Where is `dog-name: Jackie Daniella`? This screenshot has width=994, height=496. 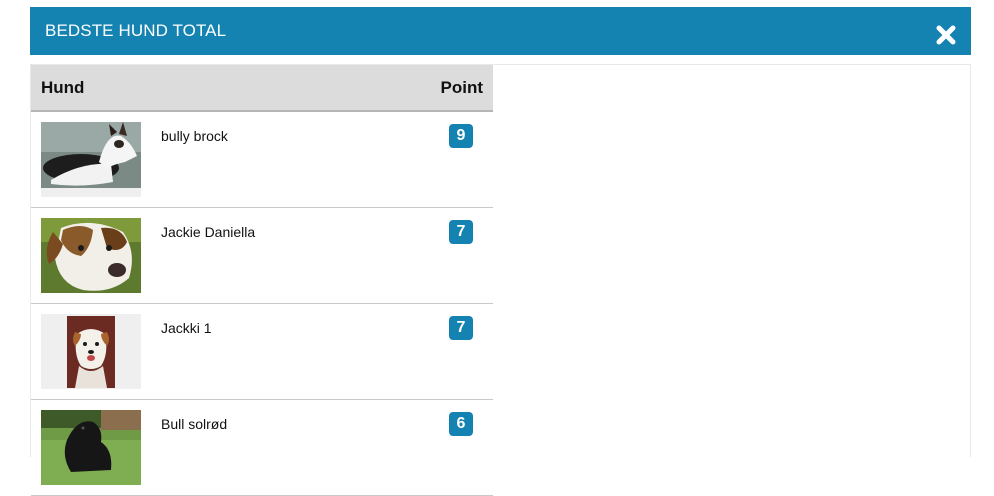
dog-name: Jackie Daniella is located at coordinates (208, 232).